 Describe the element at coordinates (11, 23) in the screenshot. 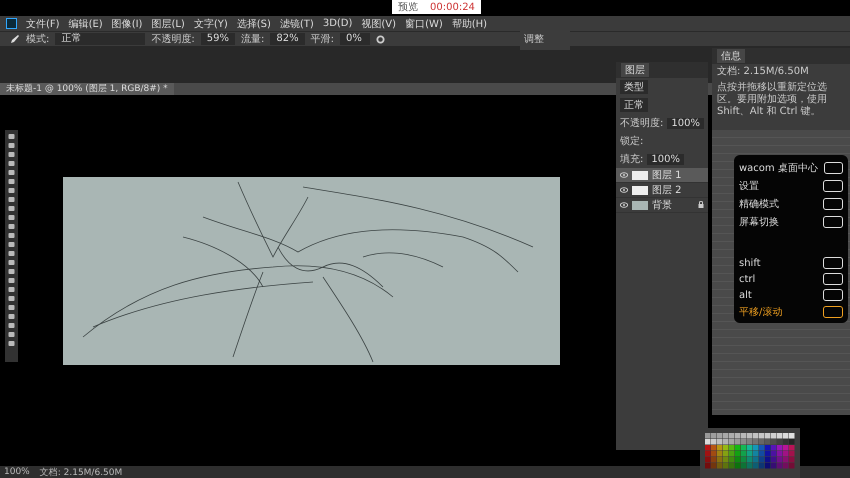

I see `app-logo-icon` at that location.